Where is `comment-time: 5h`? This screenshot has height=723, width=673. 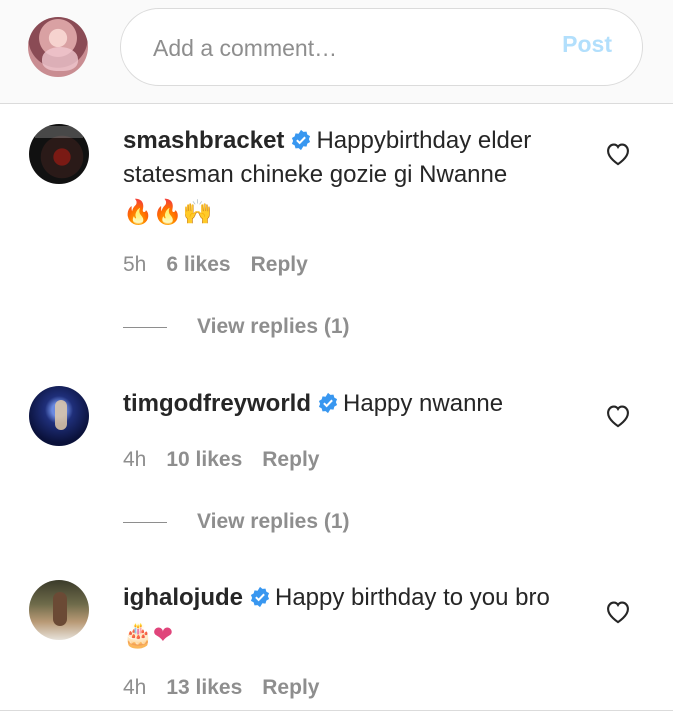 comment-time: 5h is located at coordinates (135, 264).